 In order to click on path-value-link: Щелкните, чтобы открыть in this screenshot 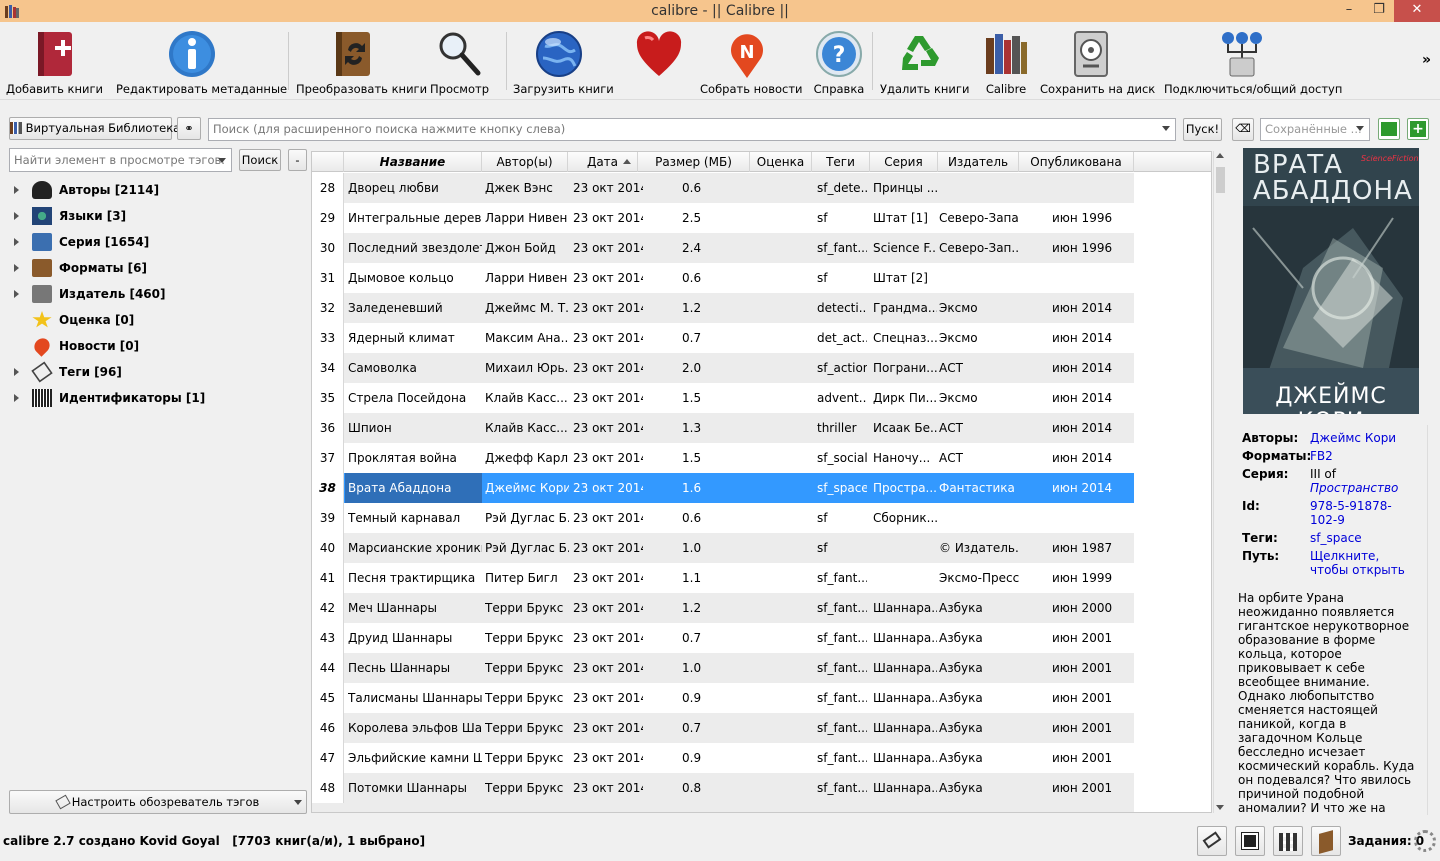, I will do `click(1360, 563)`.